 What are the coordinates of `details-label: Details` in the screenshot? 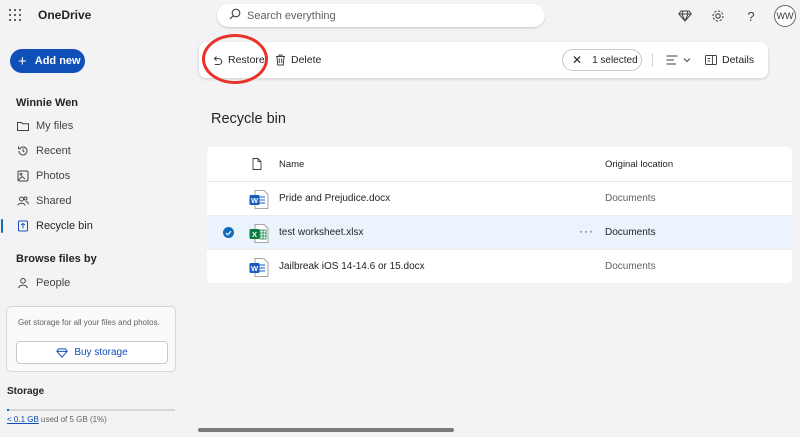 It's located at (738, 60).